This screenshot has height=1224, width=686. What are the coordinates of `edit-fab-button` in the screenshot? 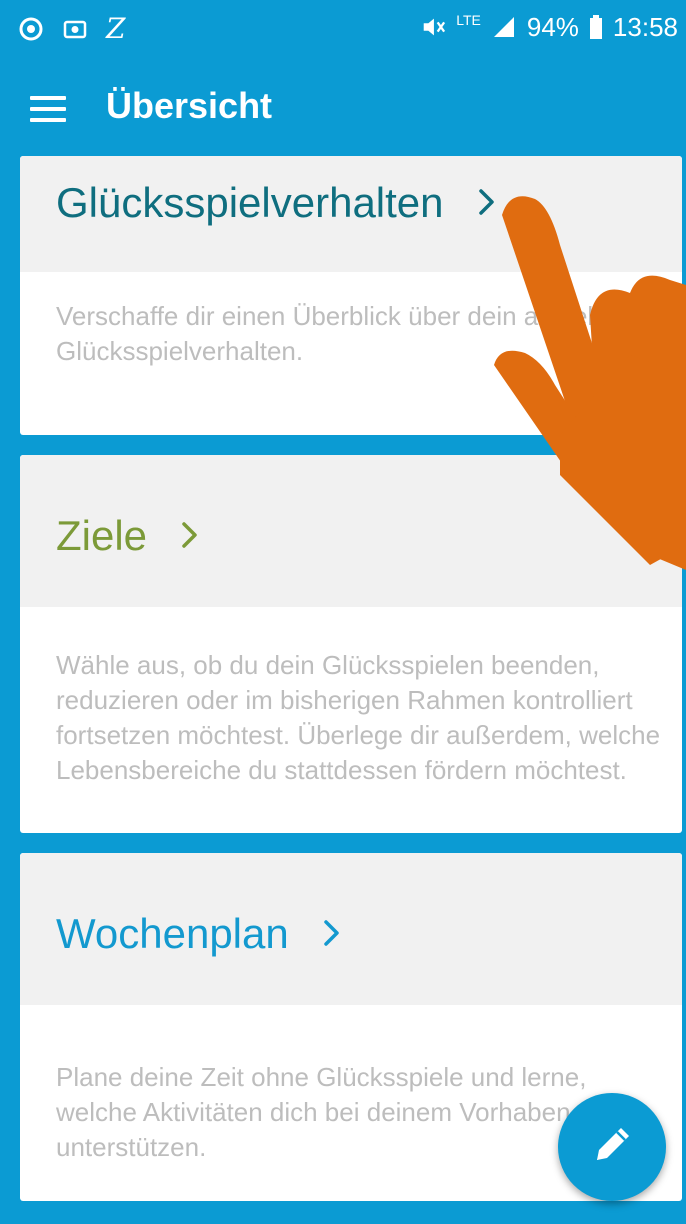 It's located at (612, 1147).